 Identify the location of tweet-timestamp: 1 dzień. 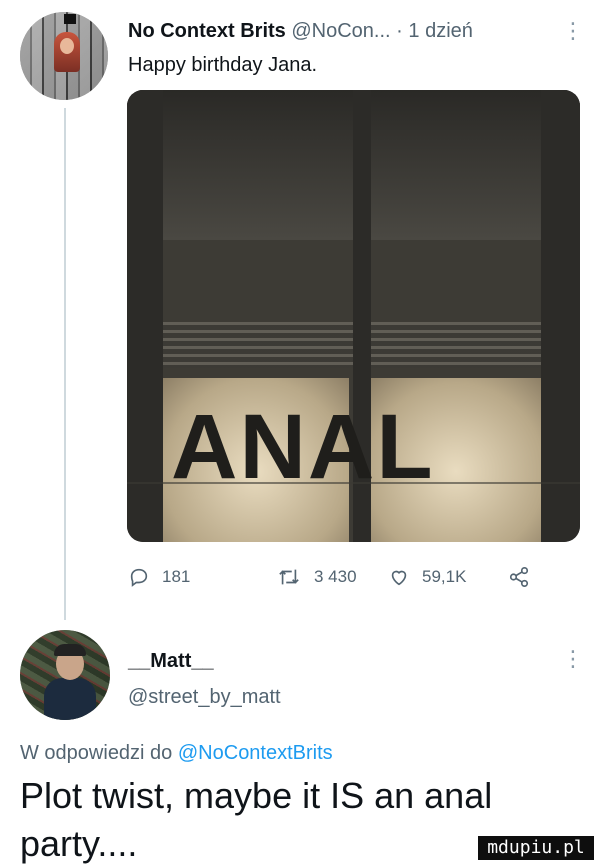
(440, 31).